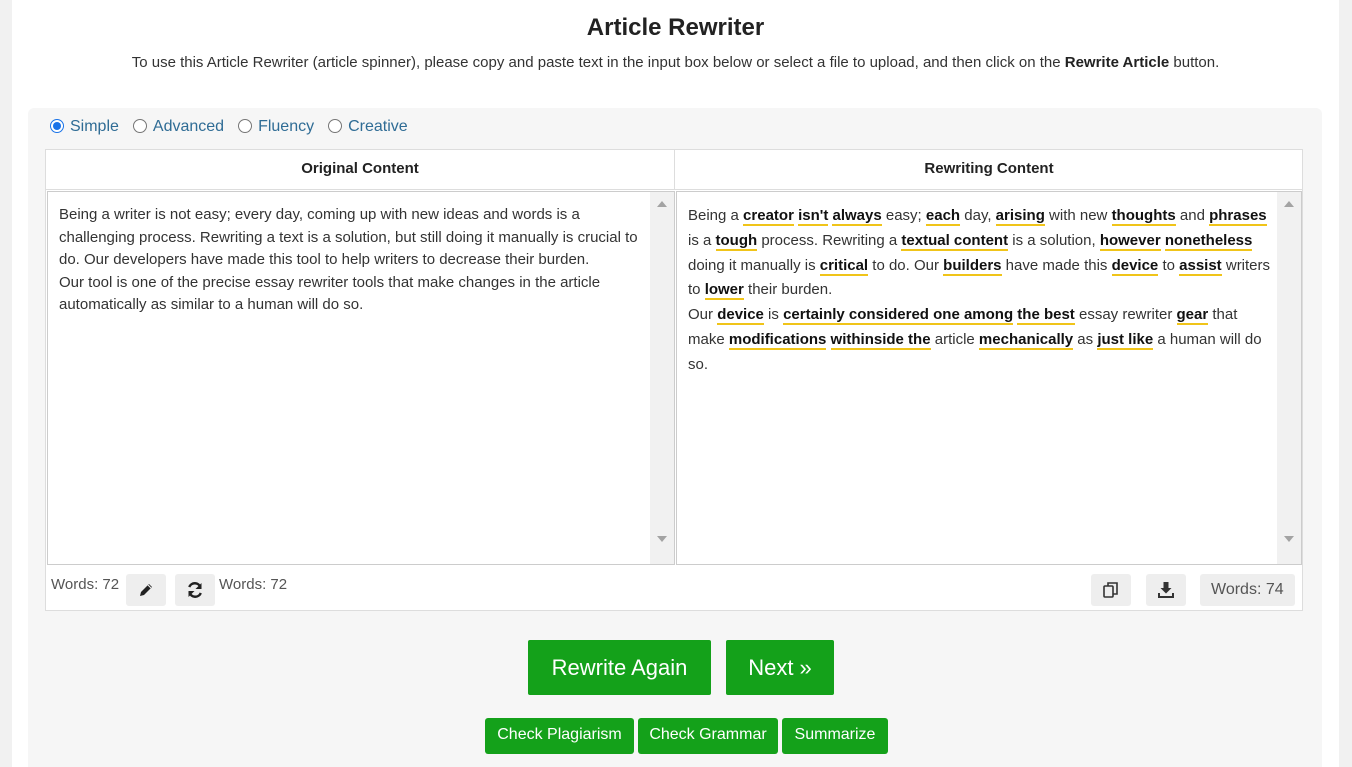 This screenshot has width=1352, height=767. I want to click on text-segment, so click(828, 339).